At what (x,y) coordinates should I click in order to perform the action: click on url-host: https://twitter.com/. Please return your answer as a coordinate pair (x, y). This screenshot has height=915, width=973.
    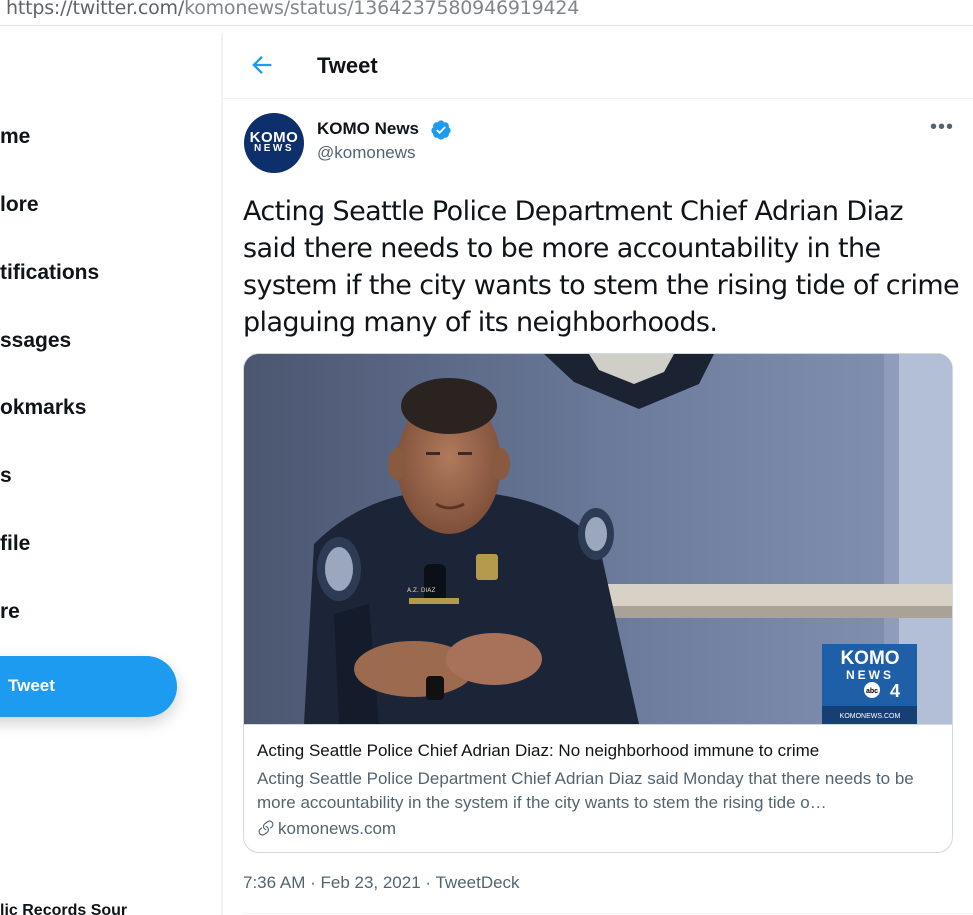
    Looking at the image, I should click on (95, 9).